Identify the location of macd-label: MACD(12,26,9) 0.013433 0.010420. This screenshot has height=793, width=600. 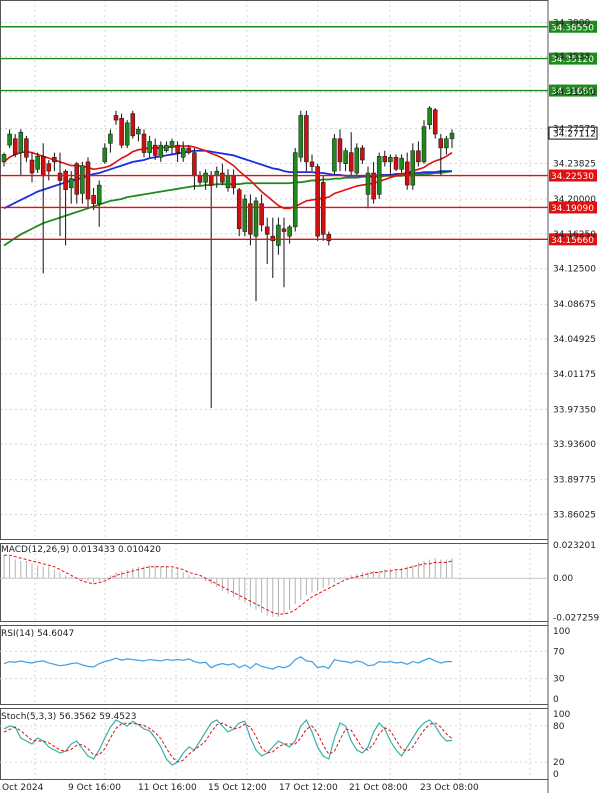
(81, 550).